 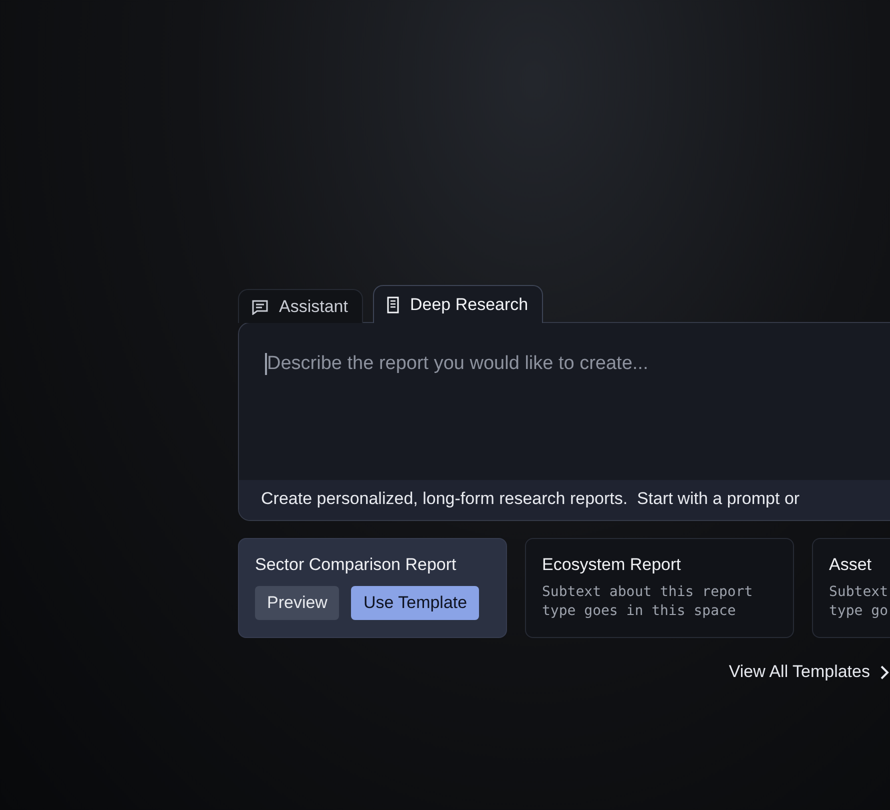 I want to click on tab: Assistant, so click(x=300, y=306).